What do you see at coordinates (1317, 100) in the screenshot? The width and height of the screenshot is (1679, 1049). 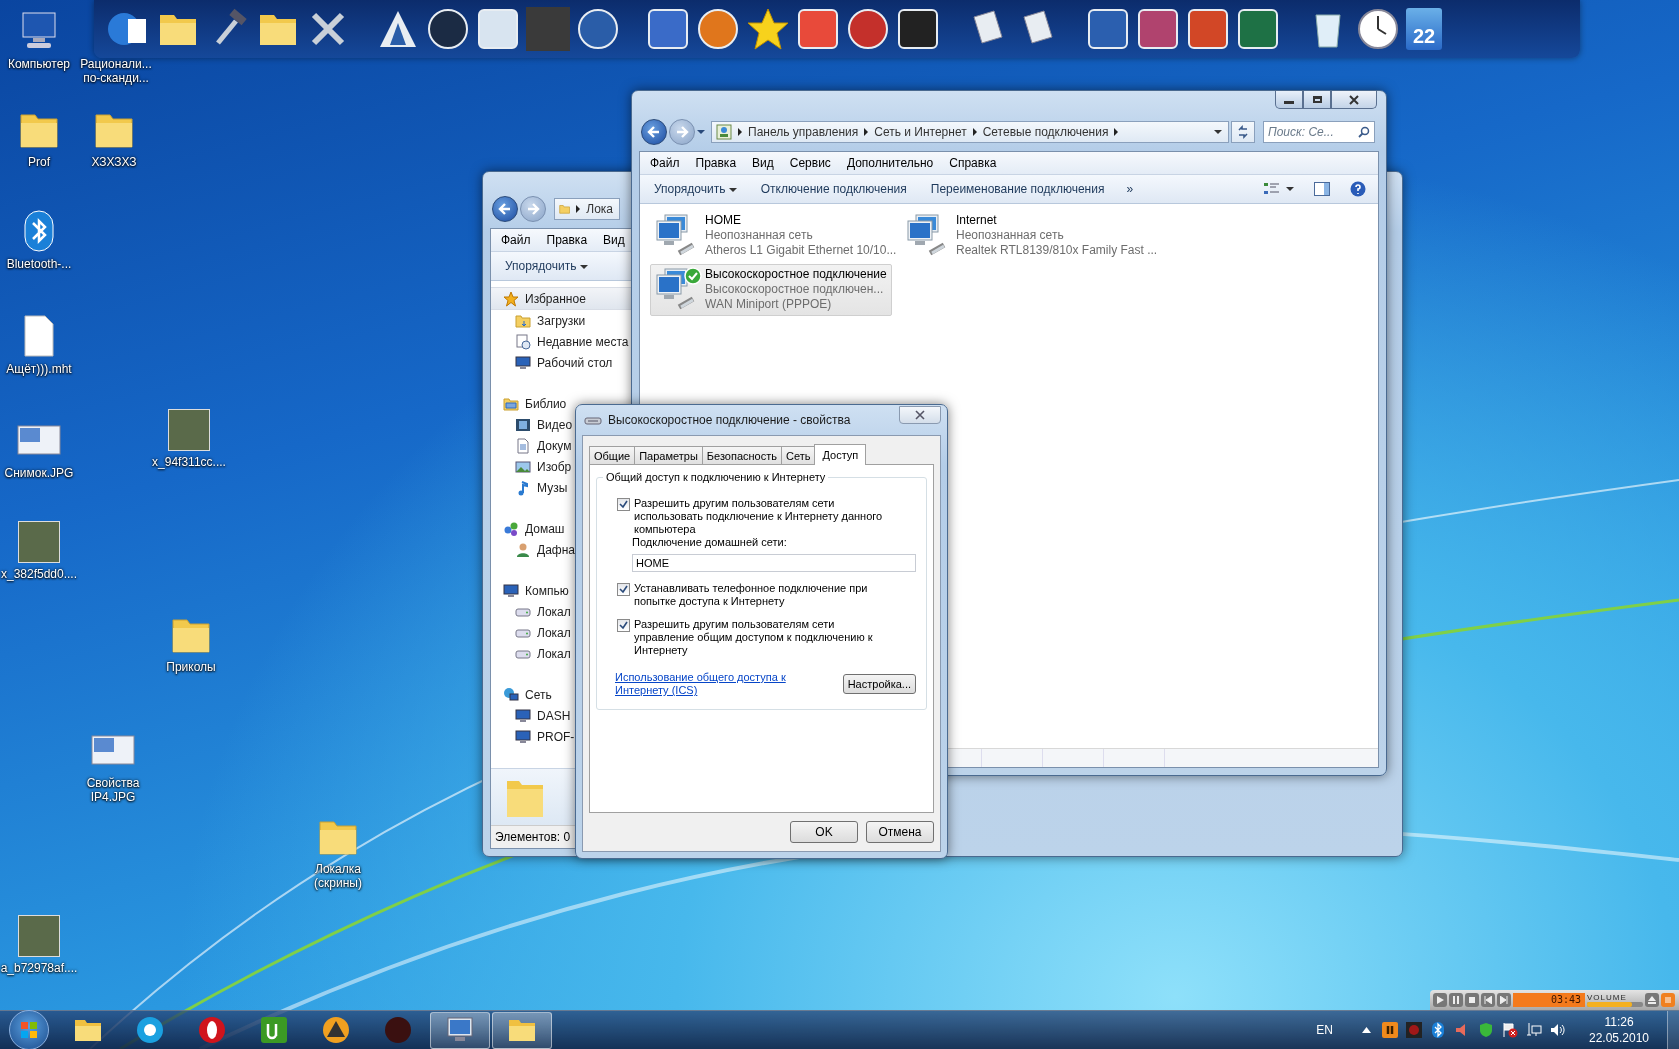 I see `maximize-button` at bounding box center [1317, 100].